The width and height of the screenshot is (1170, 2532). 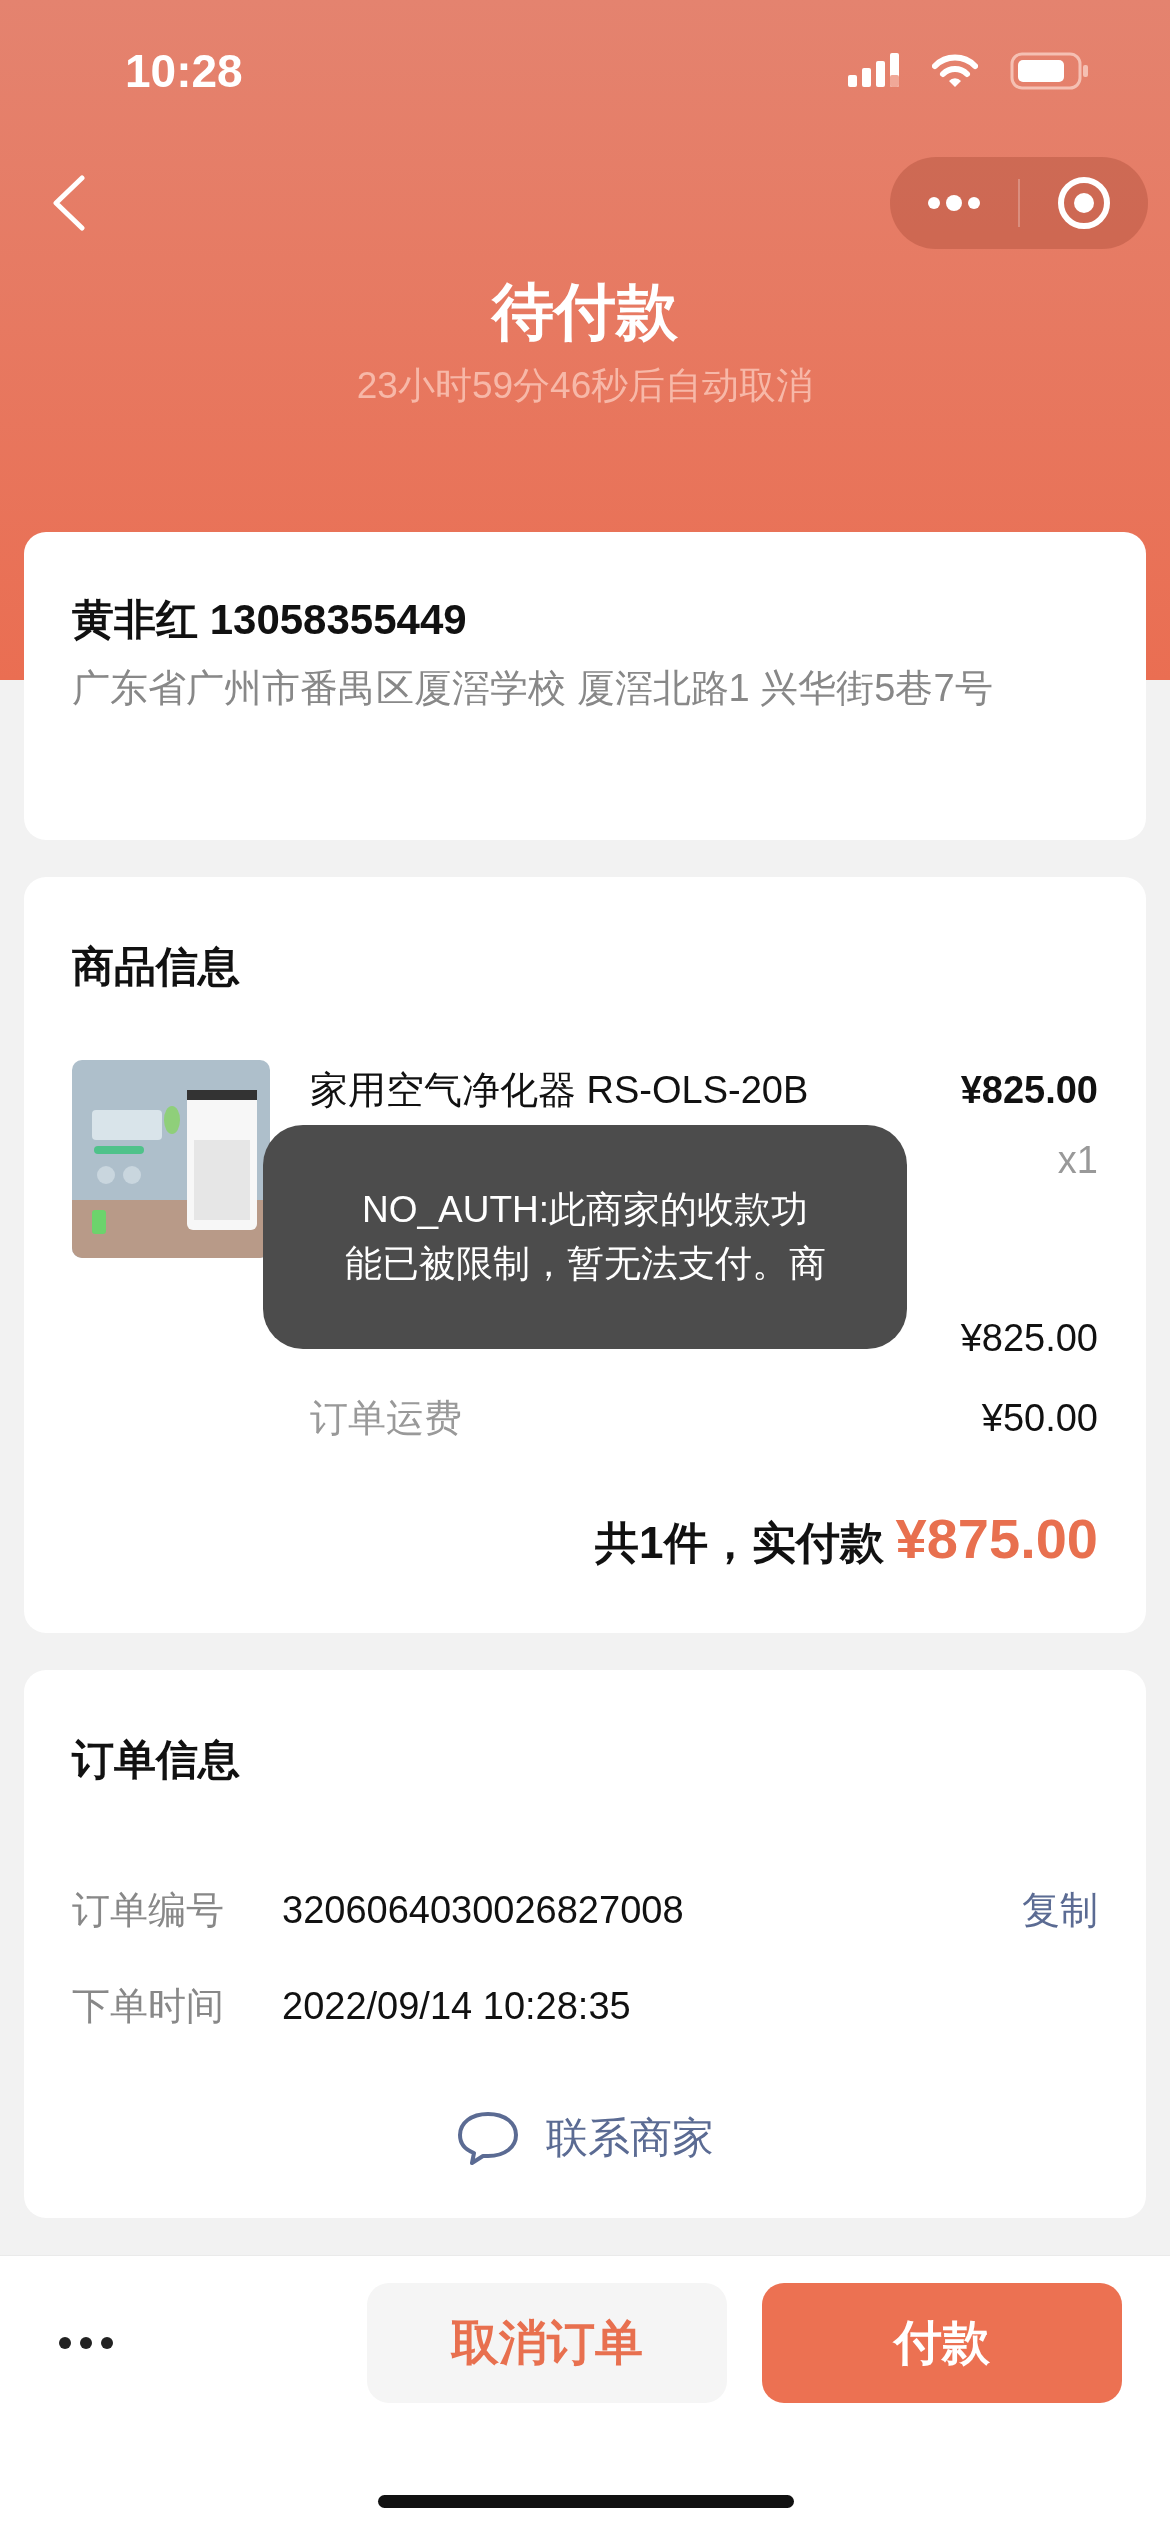 I want to click on info-label: 订单编号, so click(x=148, y=1910).